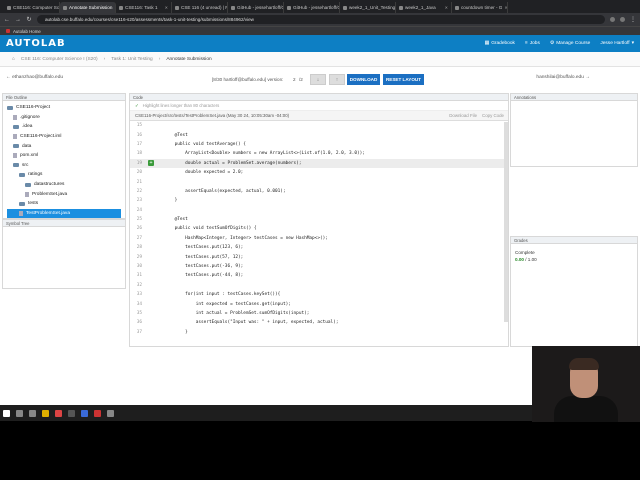 This screenshot has height=480, width=640. What do you see at coordinates (18, 20) in the screenshot?
I see `forward-icon: →` at bounding box center [18, 20].